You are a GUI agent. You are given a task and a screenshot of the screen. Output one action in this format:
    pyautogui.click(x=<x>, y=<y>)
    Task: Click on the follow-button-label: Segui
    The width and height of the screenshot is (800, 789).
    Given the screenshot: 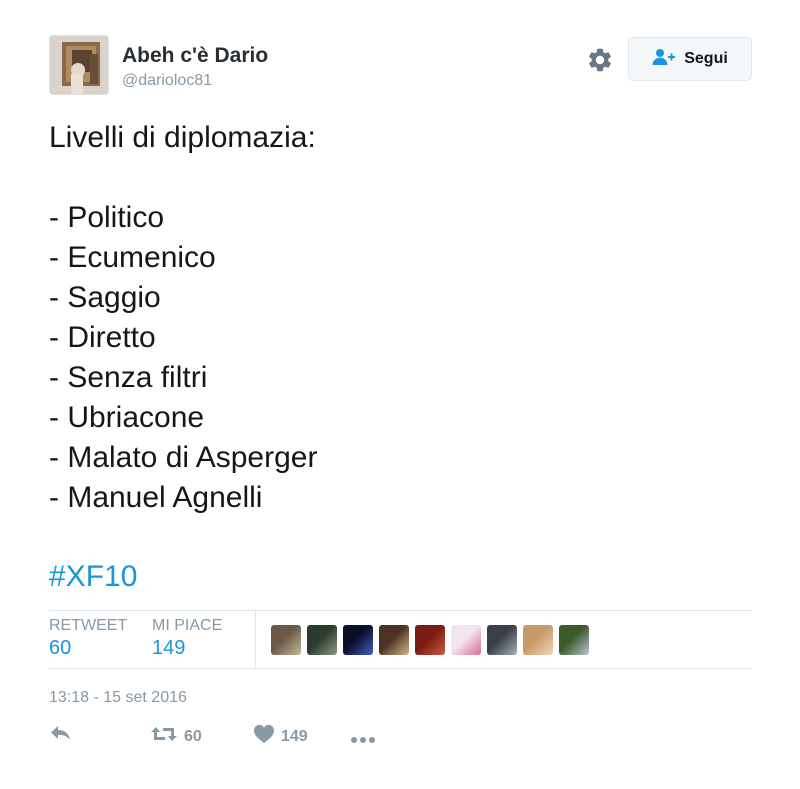 What is the action you would take?
    pyautogui.click(x=706, y=58)
    